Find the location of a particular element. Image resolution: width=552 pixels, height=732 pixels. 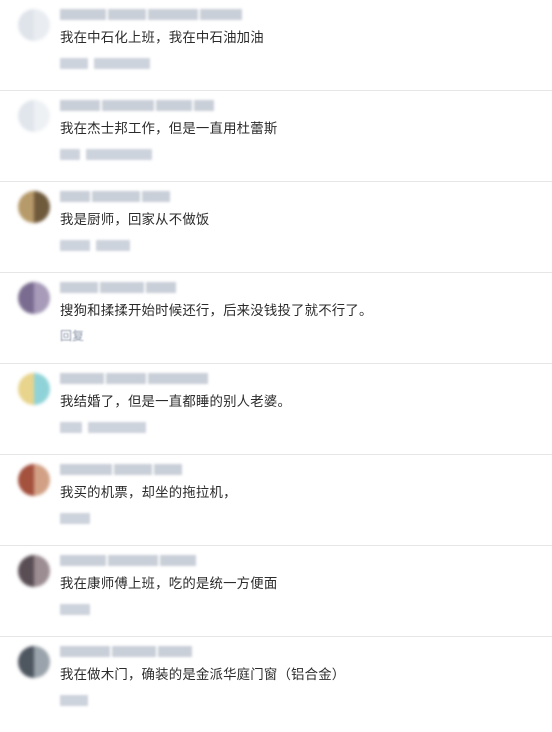

comment-item: 我在中石化上班，我在中石油加油 is located at coordinates (276, 45).